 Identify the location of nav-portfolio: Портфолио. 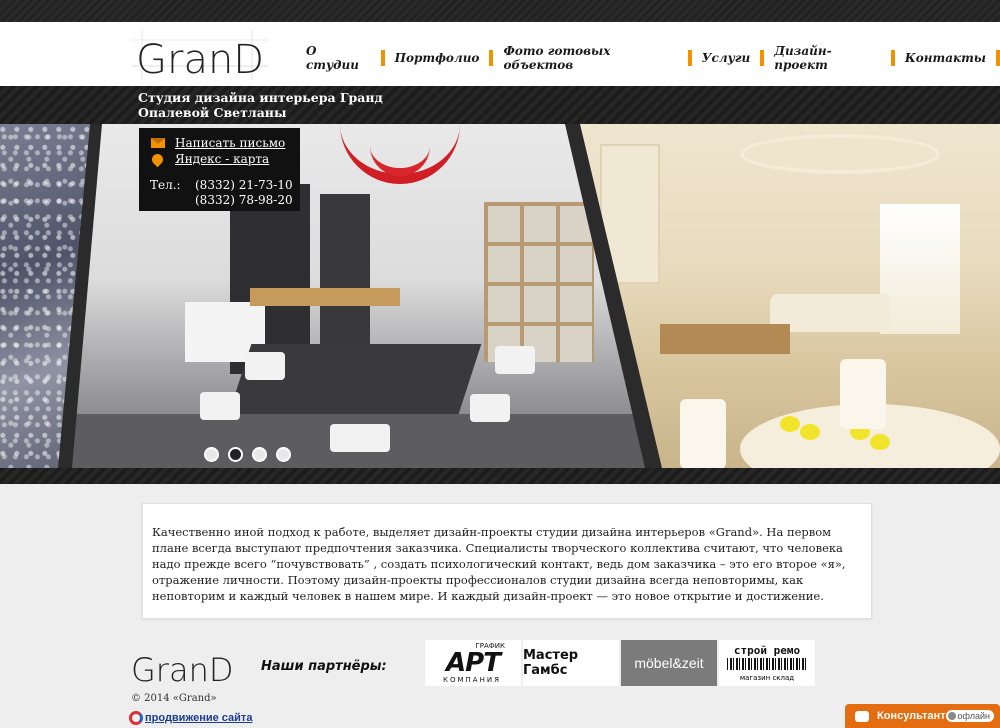
(439, 58).